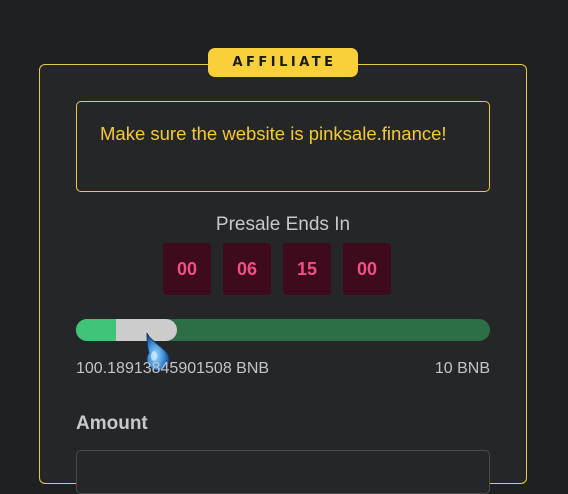  What do you see at coordinates (173, 368) in the screenshot?
I see `raised-amount-label: 100.18913845901508 BNB` at bounding box center [173, 368].